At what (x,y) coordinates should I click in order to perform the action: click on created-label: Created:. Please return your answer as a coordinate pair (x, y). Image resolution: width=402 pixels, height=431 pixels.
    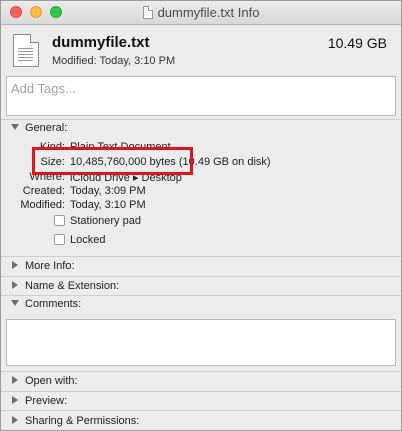
    Looking at the image, I should click on (43, 191).